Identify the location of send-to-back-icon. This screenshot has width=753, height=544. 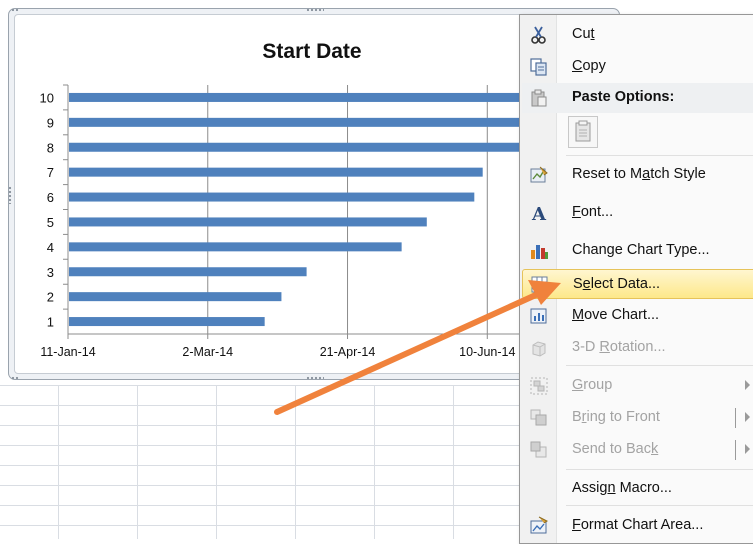
(538, 449).